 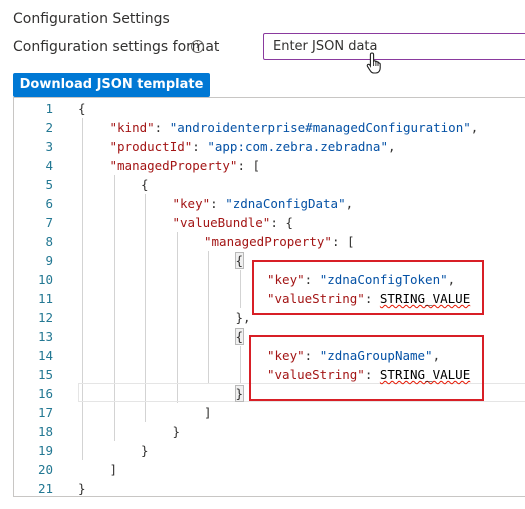 What do you see at coordinates (320, 127) in the screenshot?
I see `json-string: "androidenterprise#managedConfiguration"` at bounding box center [320, 127].